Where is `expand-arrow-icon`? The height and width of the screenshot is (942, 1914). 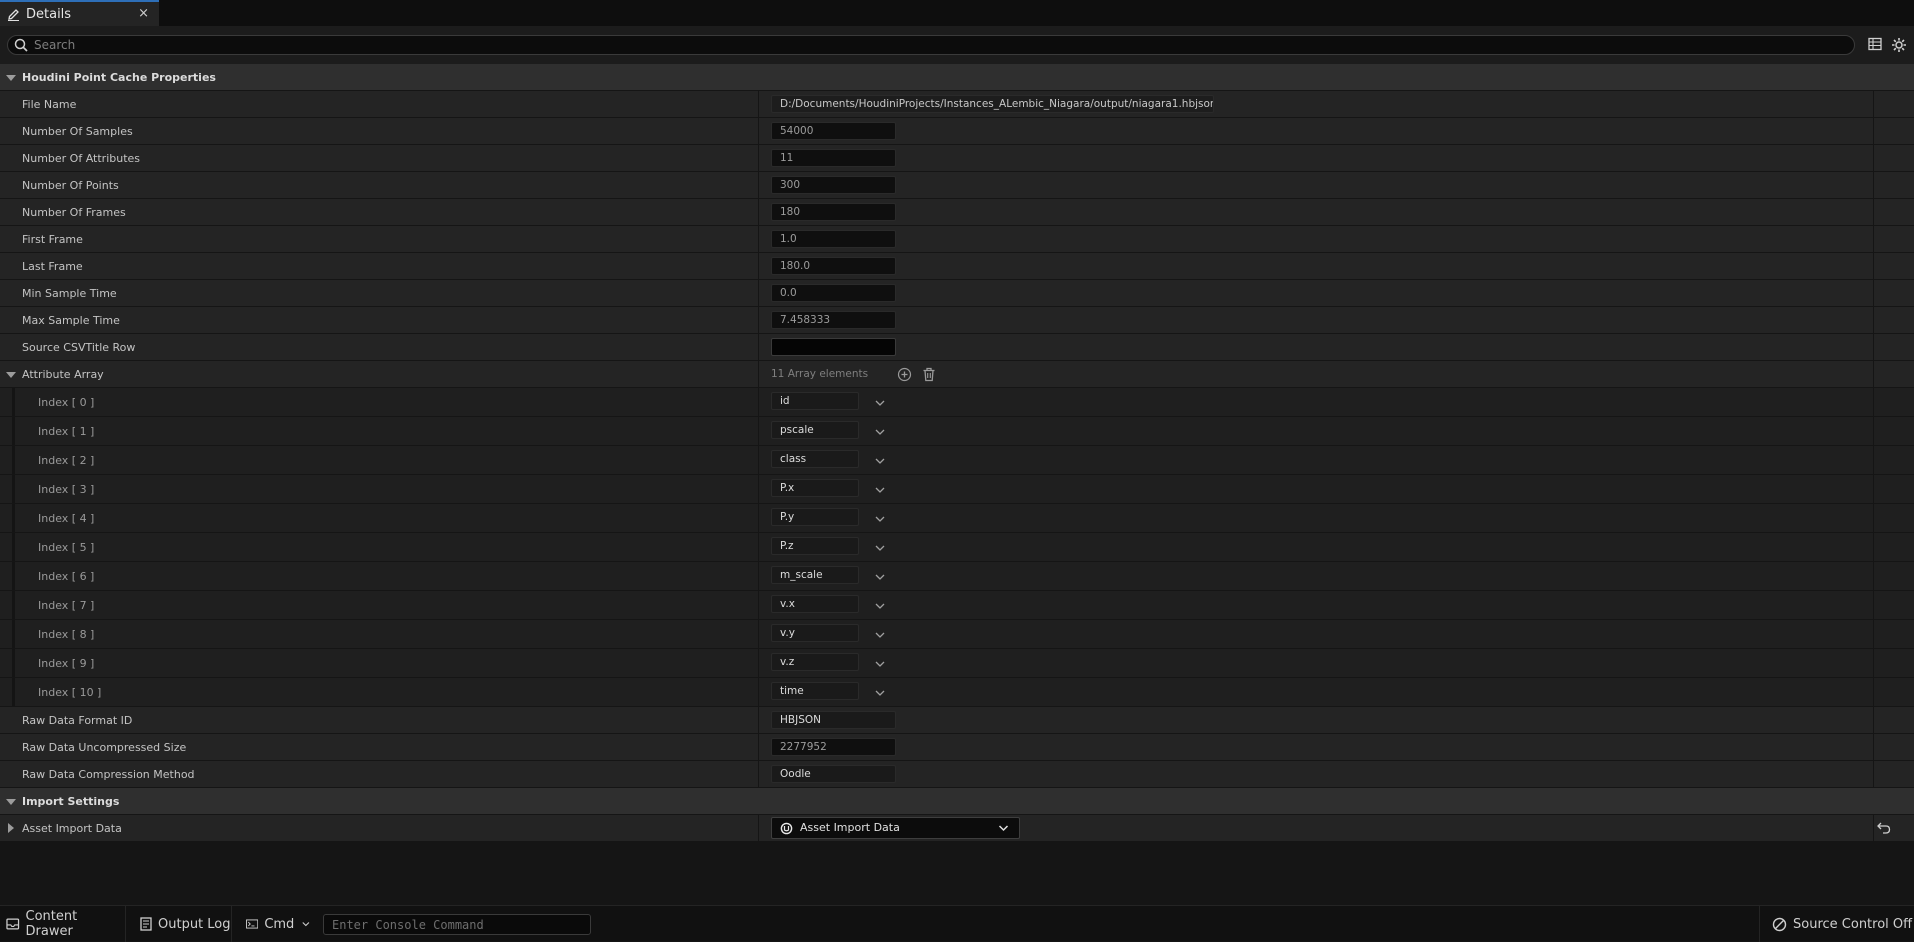 expand-arrow-icon is located at coordinates (11, 828).